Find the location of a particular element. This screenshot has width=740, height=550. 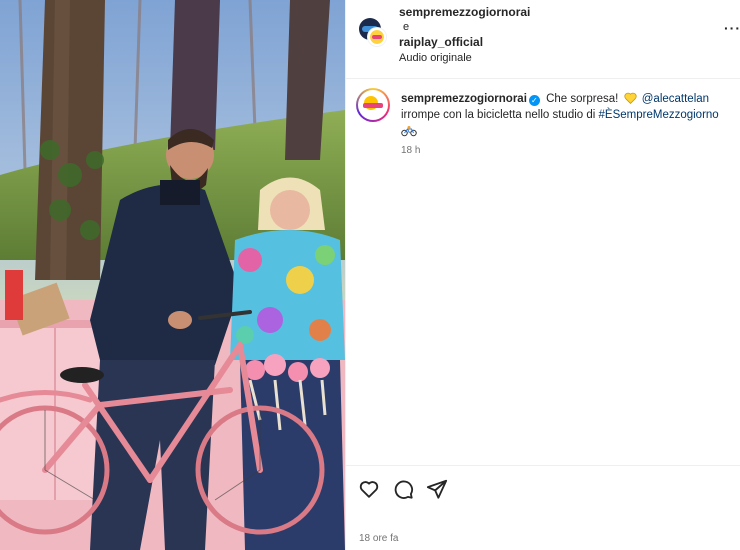

hashtag-link: #ÈSempreMezzogiorno is located at coordinates (659, 115).